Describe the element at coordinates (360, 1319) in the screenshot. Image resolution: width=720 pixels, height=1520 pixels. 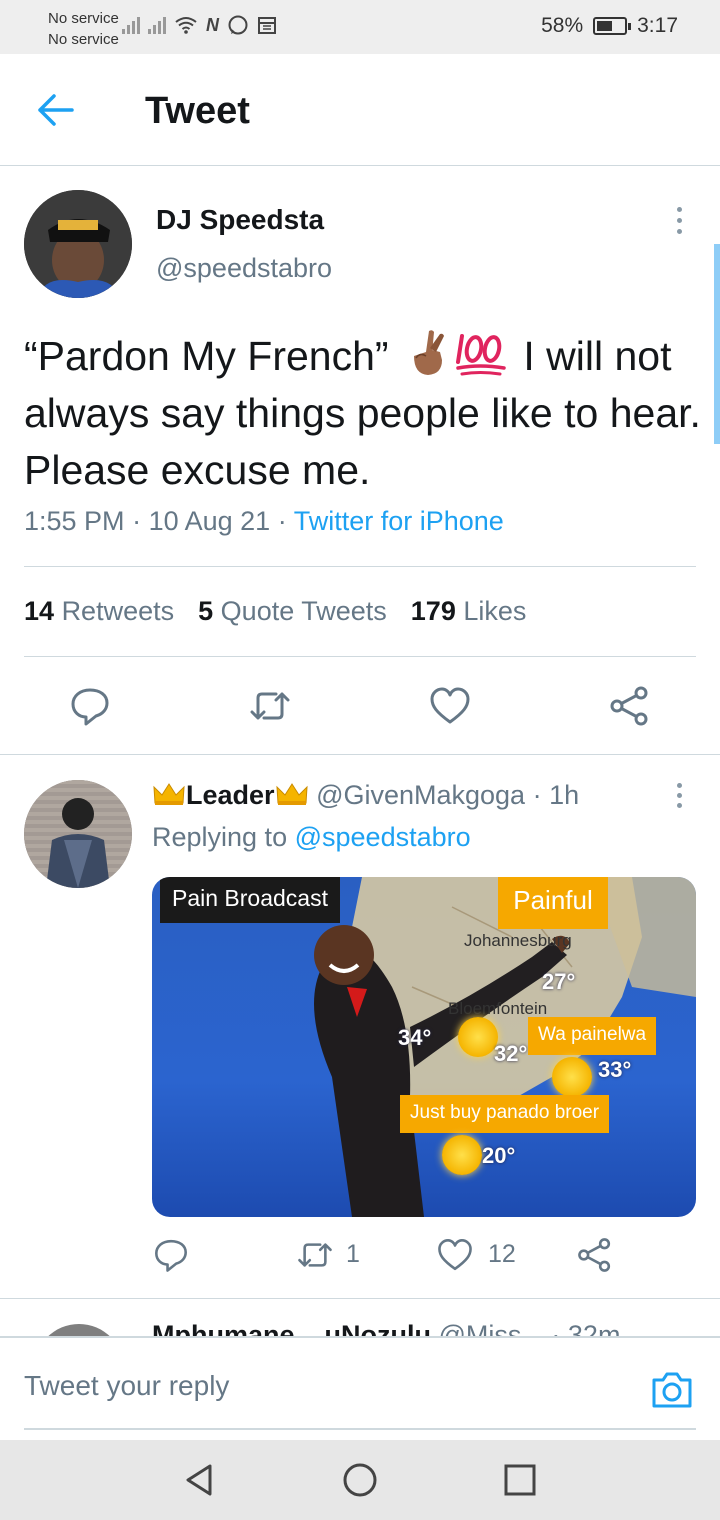
I see `next-reply-partial: Mphumane _ uNozulu @Miss... · 32m` at that location.